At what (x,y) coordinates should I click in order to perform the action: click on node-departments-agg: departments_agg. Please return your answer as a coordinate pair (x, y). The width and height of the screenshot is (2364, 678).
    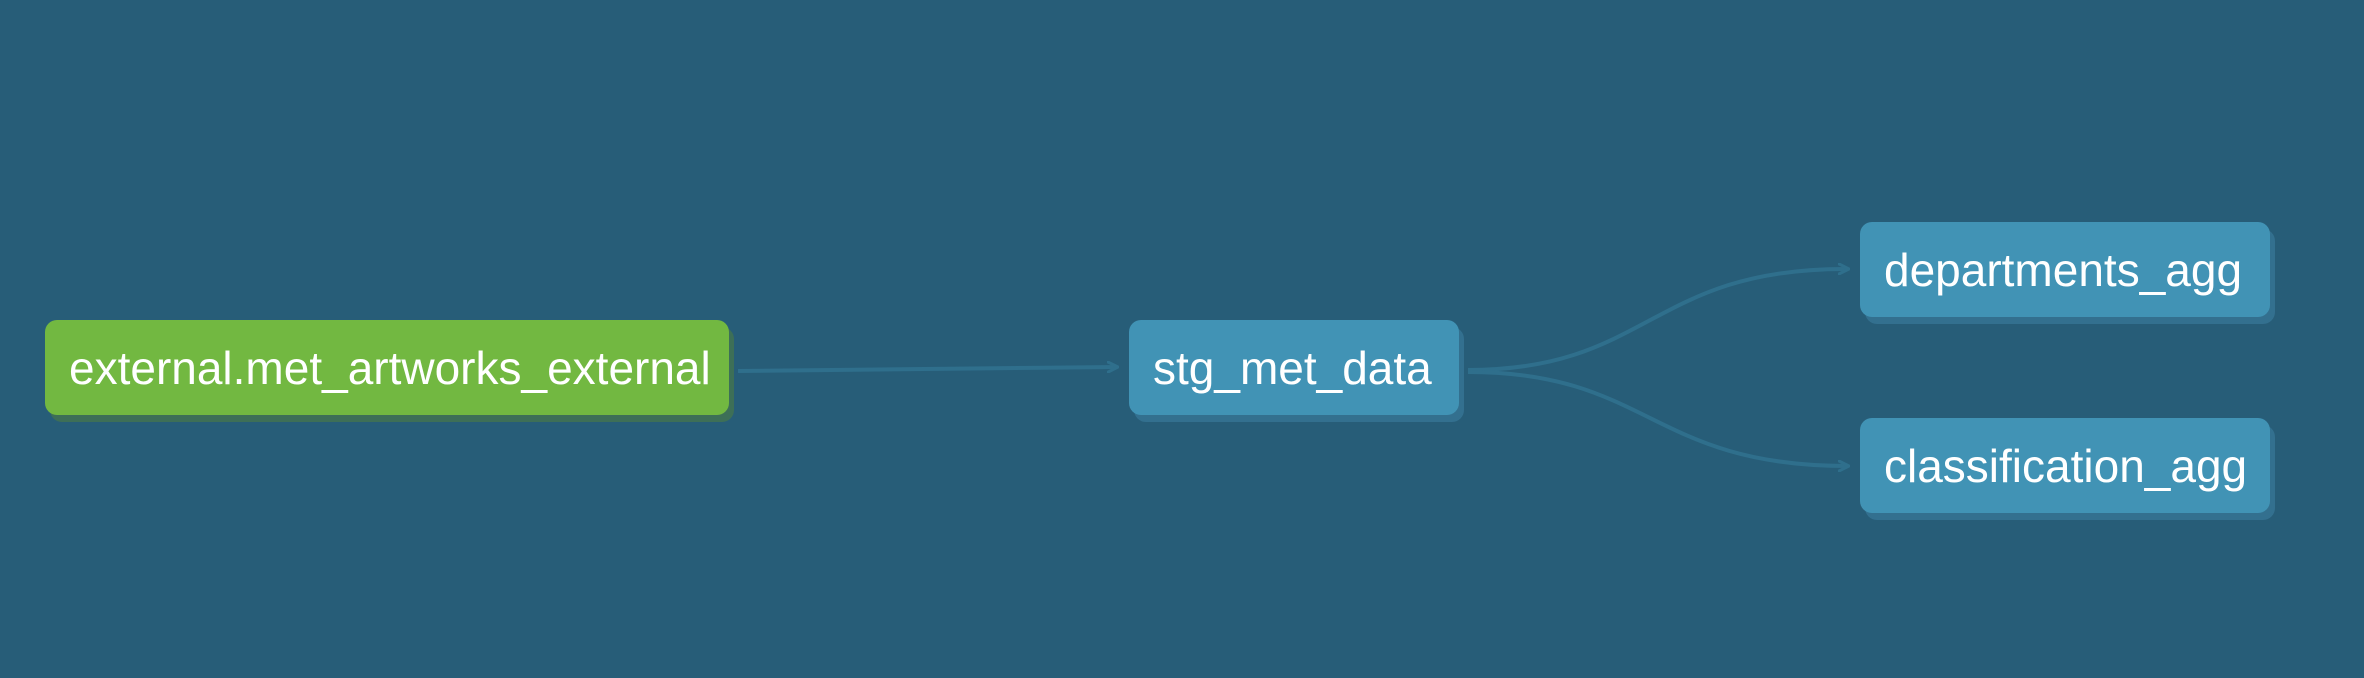
    Looking at the image, I should click on (2065, 269).